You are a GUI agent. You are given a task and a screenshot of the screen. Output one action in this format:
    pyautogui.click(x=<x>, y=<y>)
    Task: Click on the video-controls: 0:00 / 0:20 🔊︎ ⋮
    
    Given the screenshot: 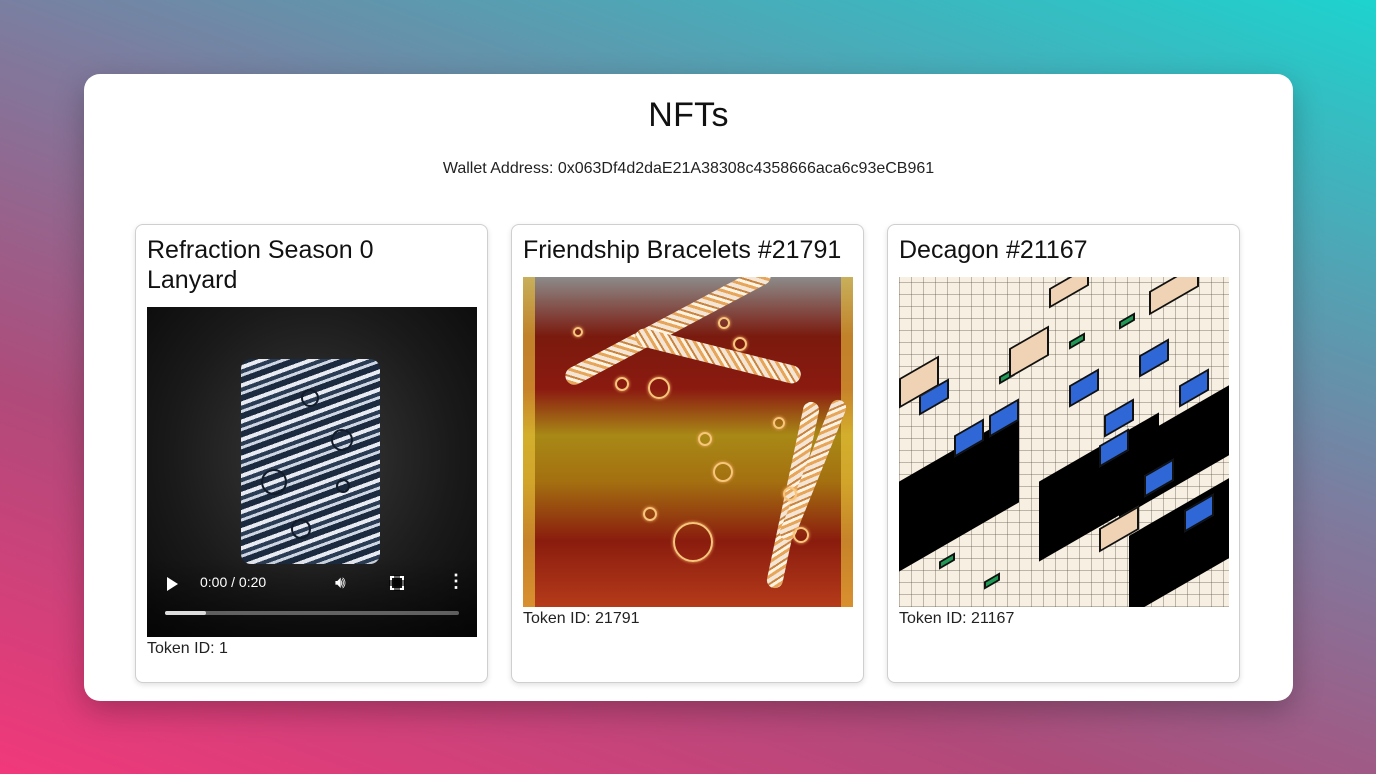 What is the action you would take?
    pyautogui.click(x=312, y=597)
    